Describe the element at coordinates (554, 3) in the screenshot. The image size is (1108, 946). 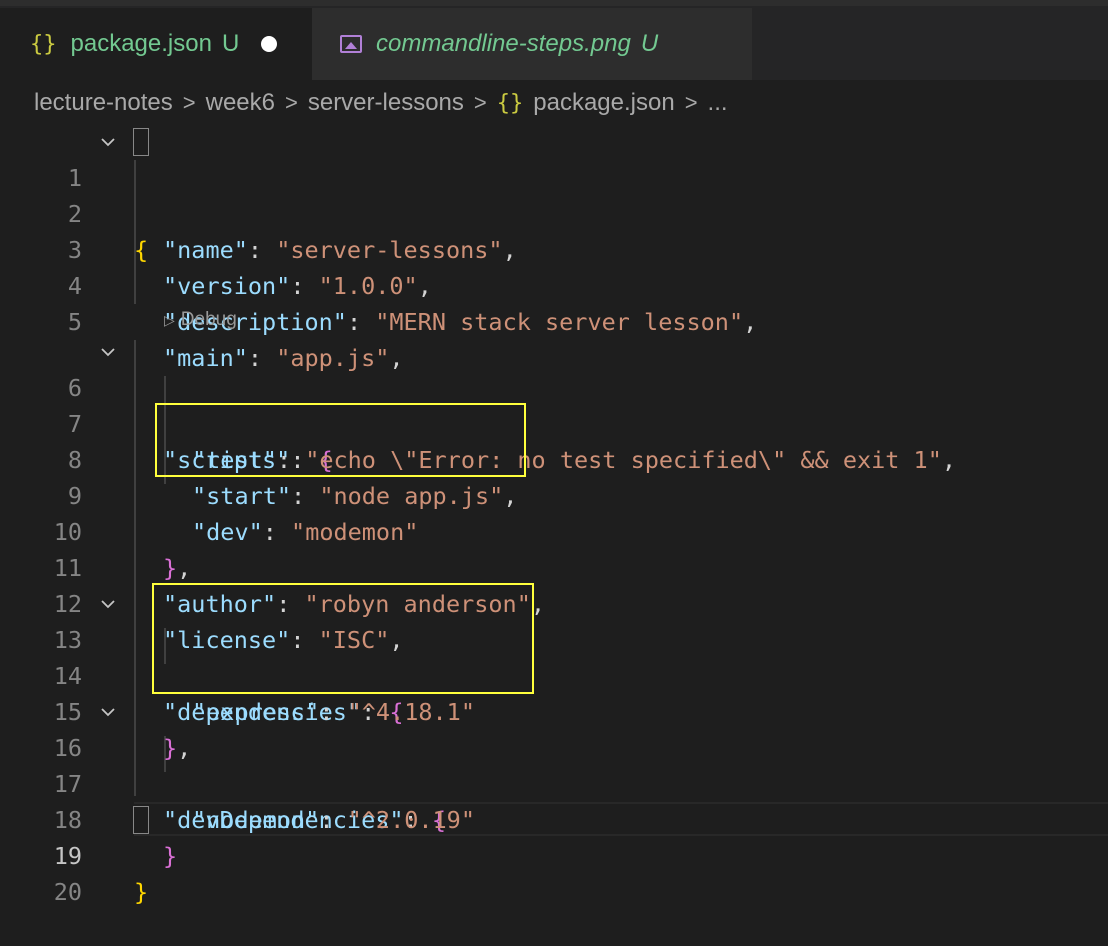
I see `tab-bar-top-strip` at that location.